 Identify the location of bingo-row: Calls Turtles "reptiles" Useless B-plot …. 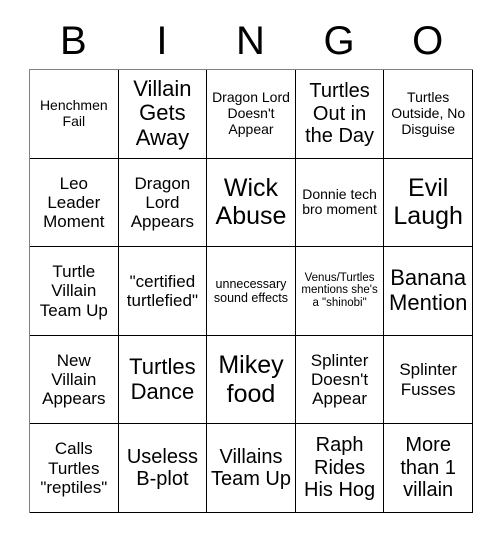
(251, 468).